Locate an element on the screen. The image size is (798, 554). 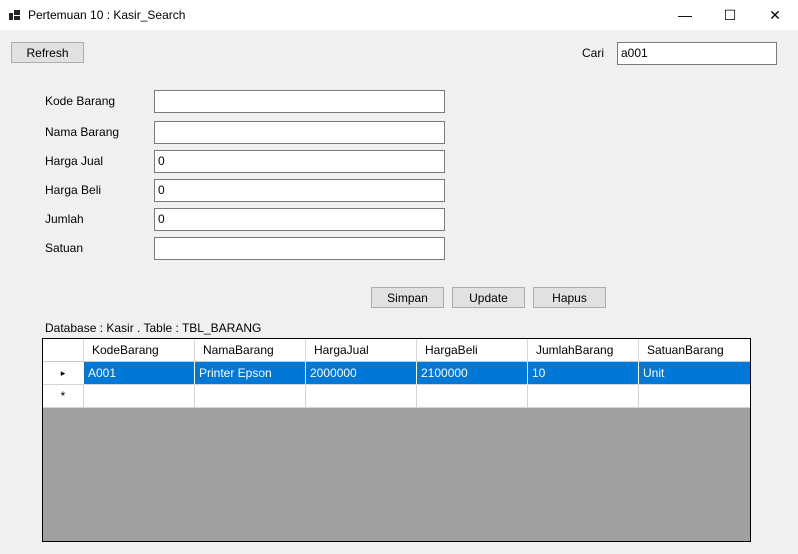
cell-jumlahbarang: 10 is located at coordinates (583, 373).